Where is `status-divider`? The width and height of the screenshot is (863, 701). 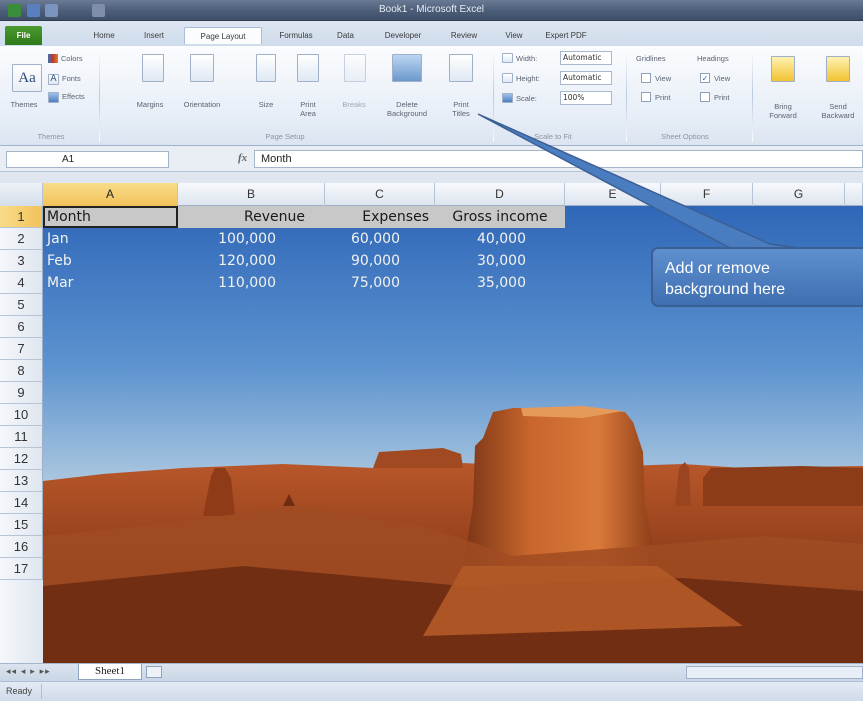
status-divider is located at coordinates (41, 691).